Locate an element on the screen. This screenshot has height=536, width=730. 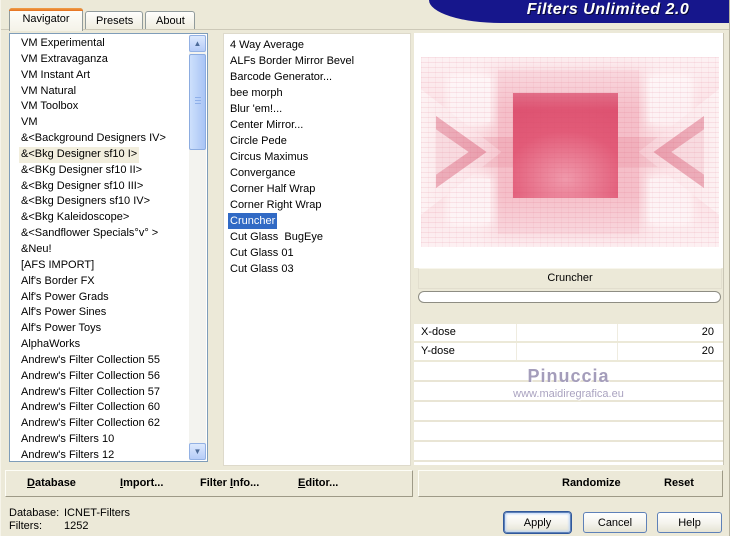
list-item: &<Bkg Designer sf10 I> is located at coordinates (79, 154).